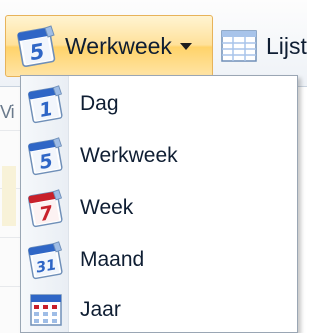 The width and height of the screenshot is (320, 333). I want to click on calendar-week-icon: 7, so click(46, 208).